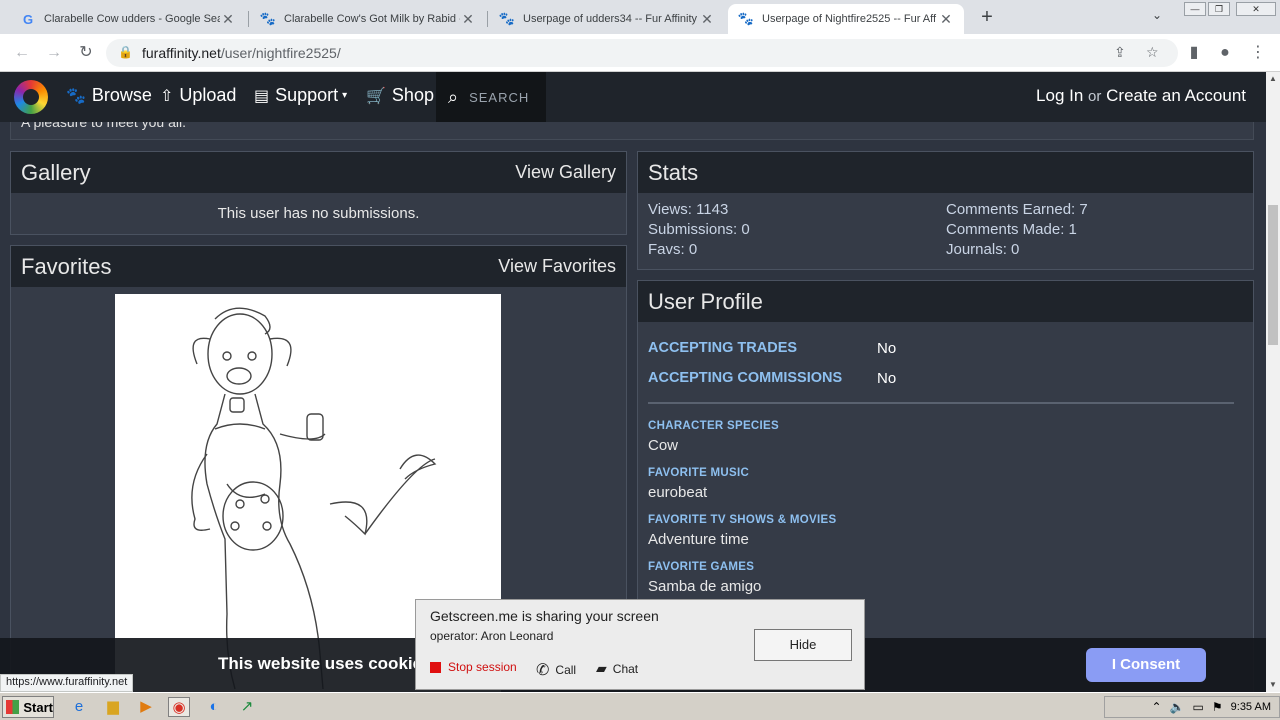 The width and height of the screenshot is (1280, 720). What do you see at coordinates (54, 53) in the screenshot?
I see `forward-arrow-icon: →` at bounding box center [54, 53].